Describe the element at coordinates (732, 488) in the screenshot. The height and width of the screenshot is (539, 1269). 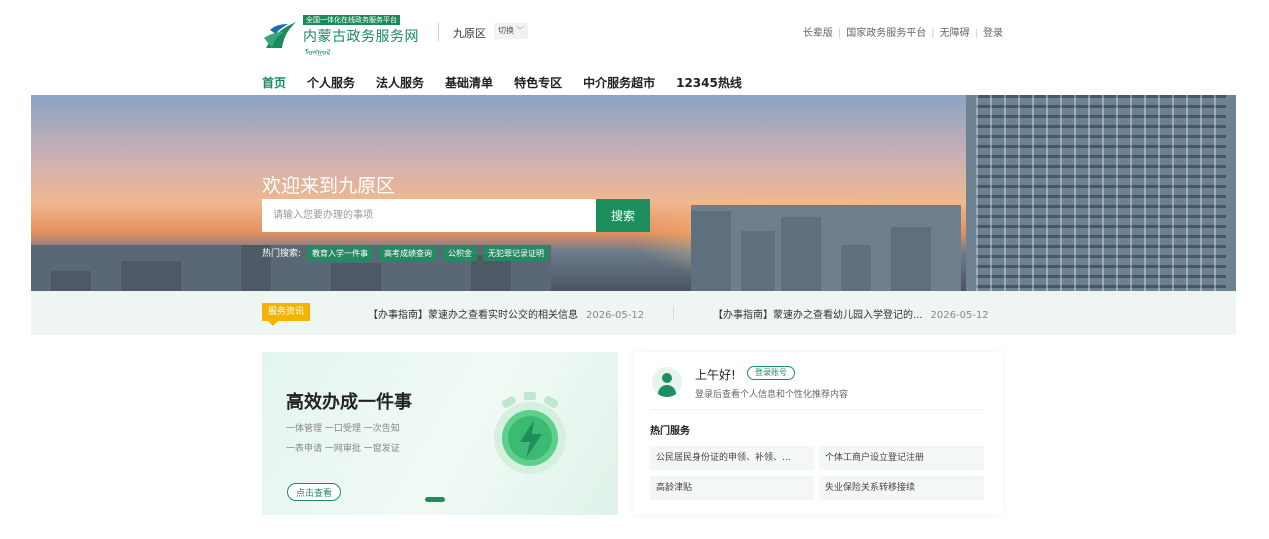
I see `hot-service-item: 高龄津贴` at that location.